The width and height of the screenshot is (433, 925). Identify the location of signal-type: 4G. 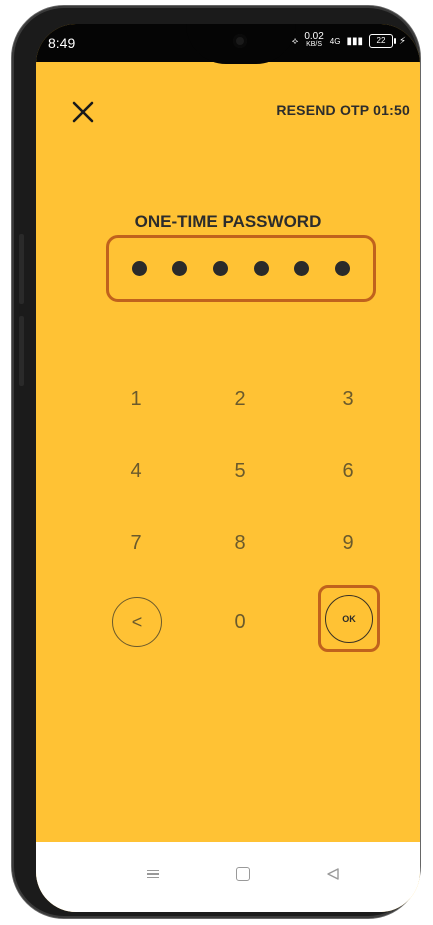
(335, 41).